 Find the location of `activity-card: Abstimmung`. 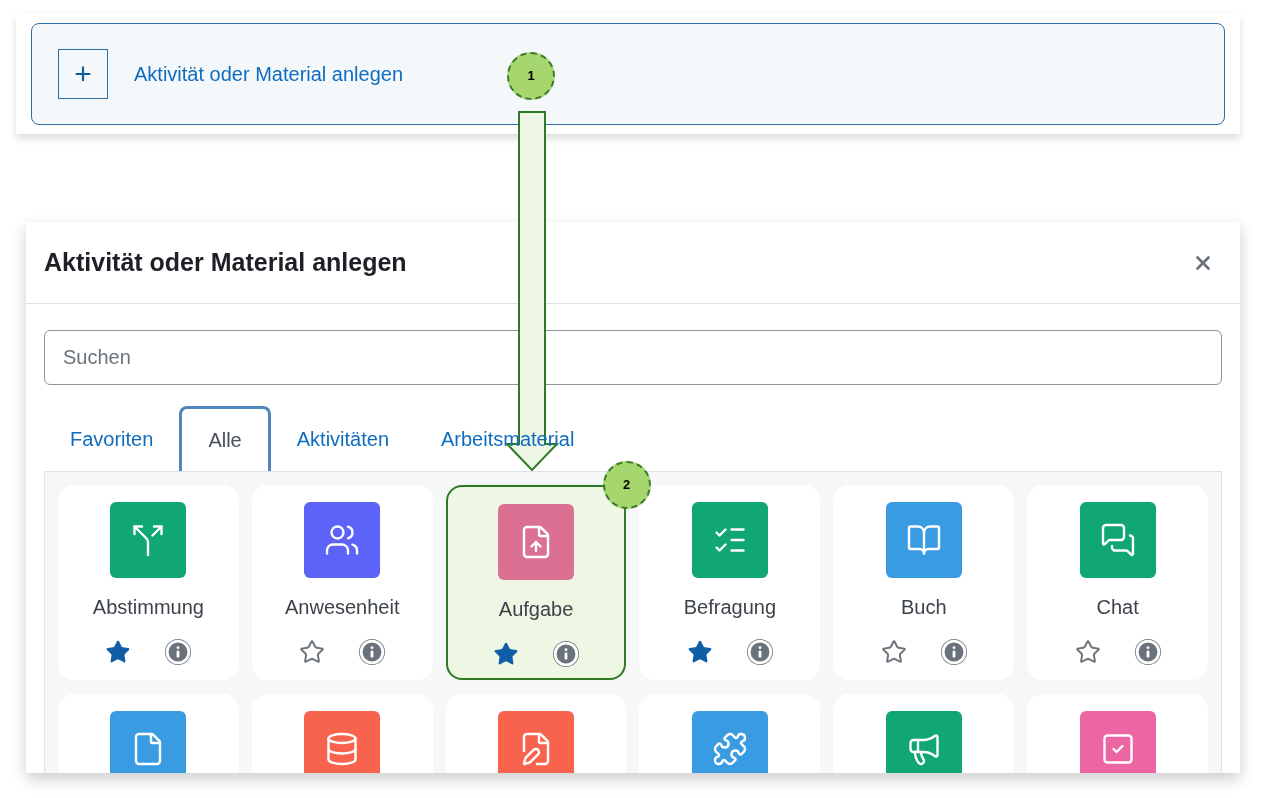

activity-card: Abstimmung is located at coordinates (148, 582).